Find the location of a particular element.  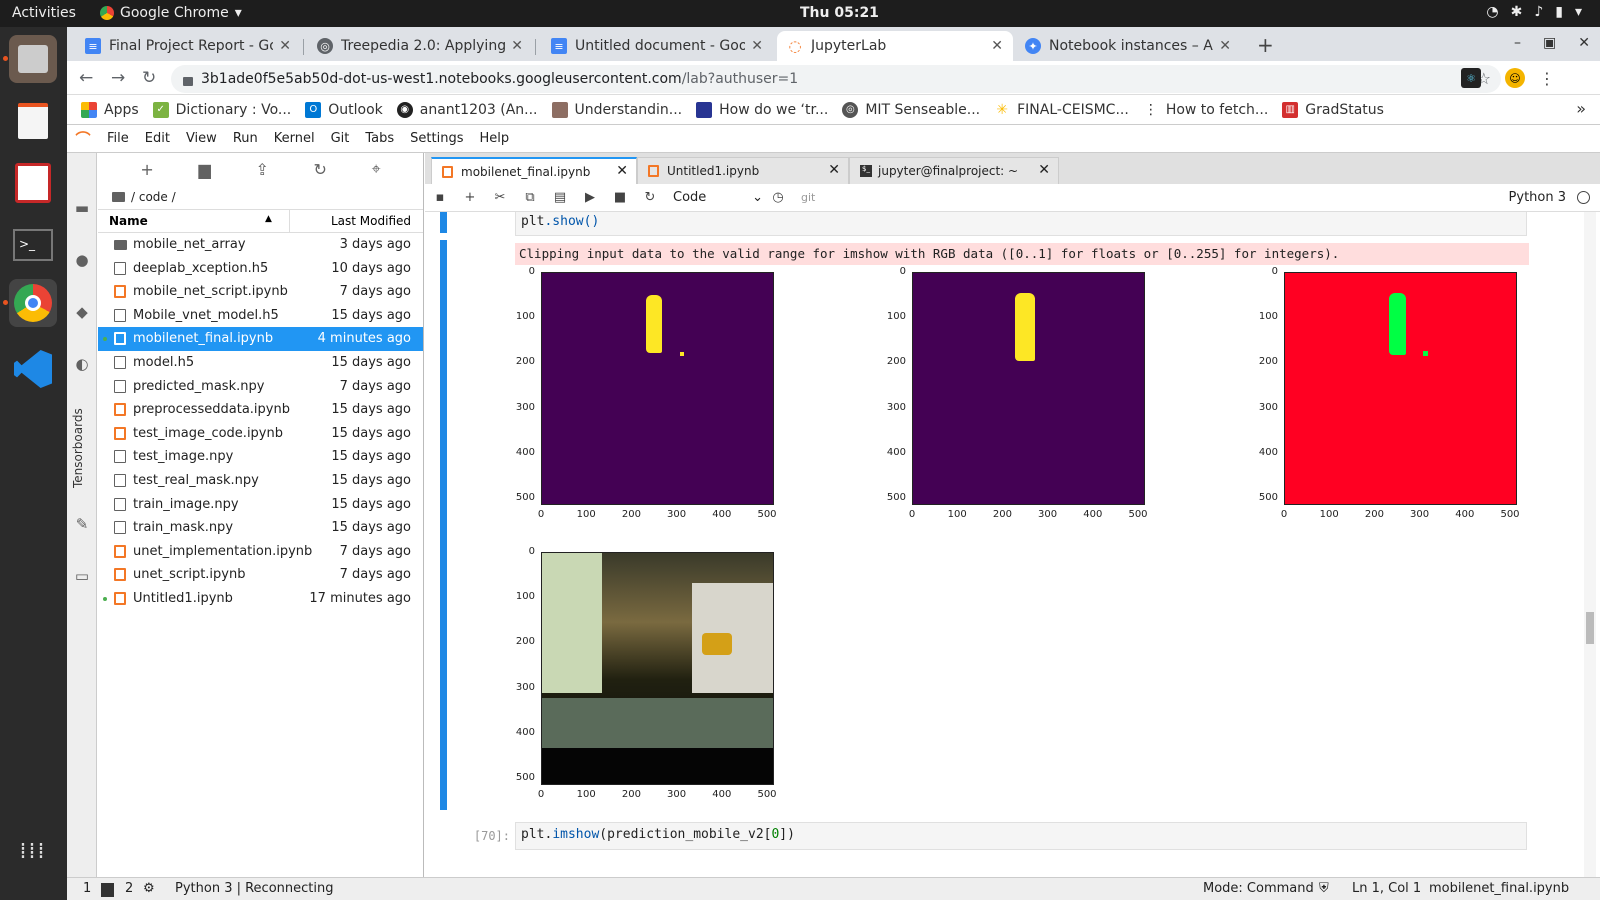

terminal-icon: >_ is located at coordinates (33, 245).